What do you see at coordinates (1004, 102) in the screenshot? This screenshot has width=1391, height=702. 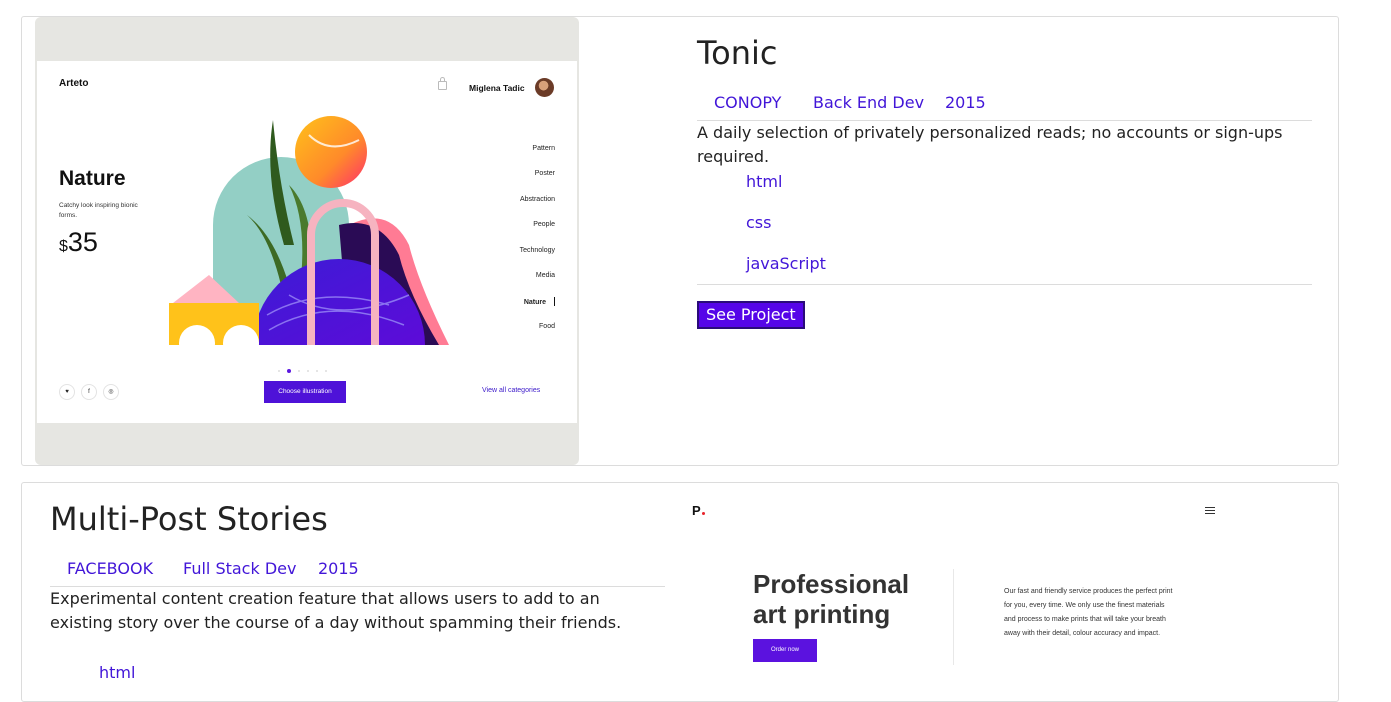 I see `project-meta: CONOPY Back End Dev 2015` at bounding box center [1004, 102].